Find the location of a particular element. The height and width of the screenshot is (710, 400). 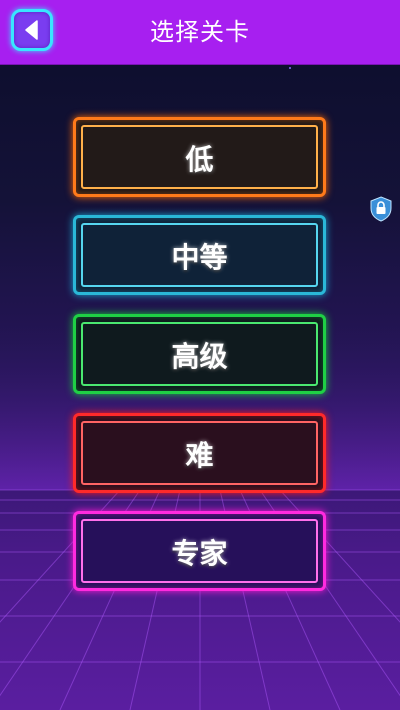

level-button-expert: 专家 is located at coordinates (199, 551).